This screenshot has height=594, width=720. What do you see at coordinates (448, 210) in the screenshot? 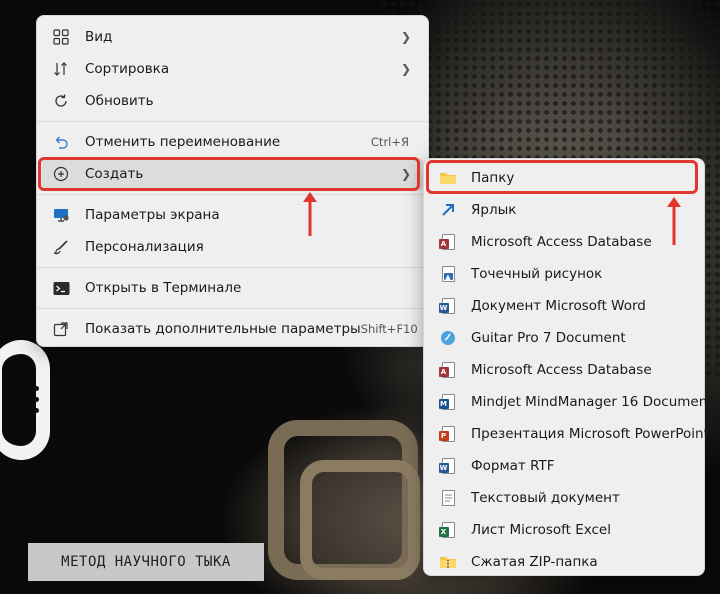
I see `shortcut-arrow-icon` at bounding box center [448, 210].